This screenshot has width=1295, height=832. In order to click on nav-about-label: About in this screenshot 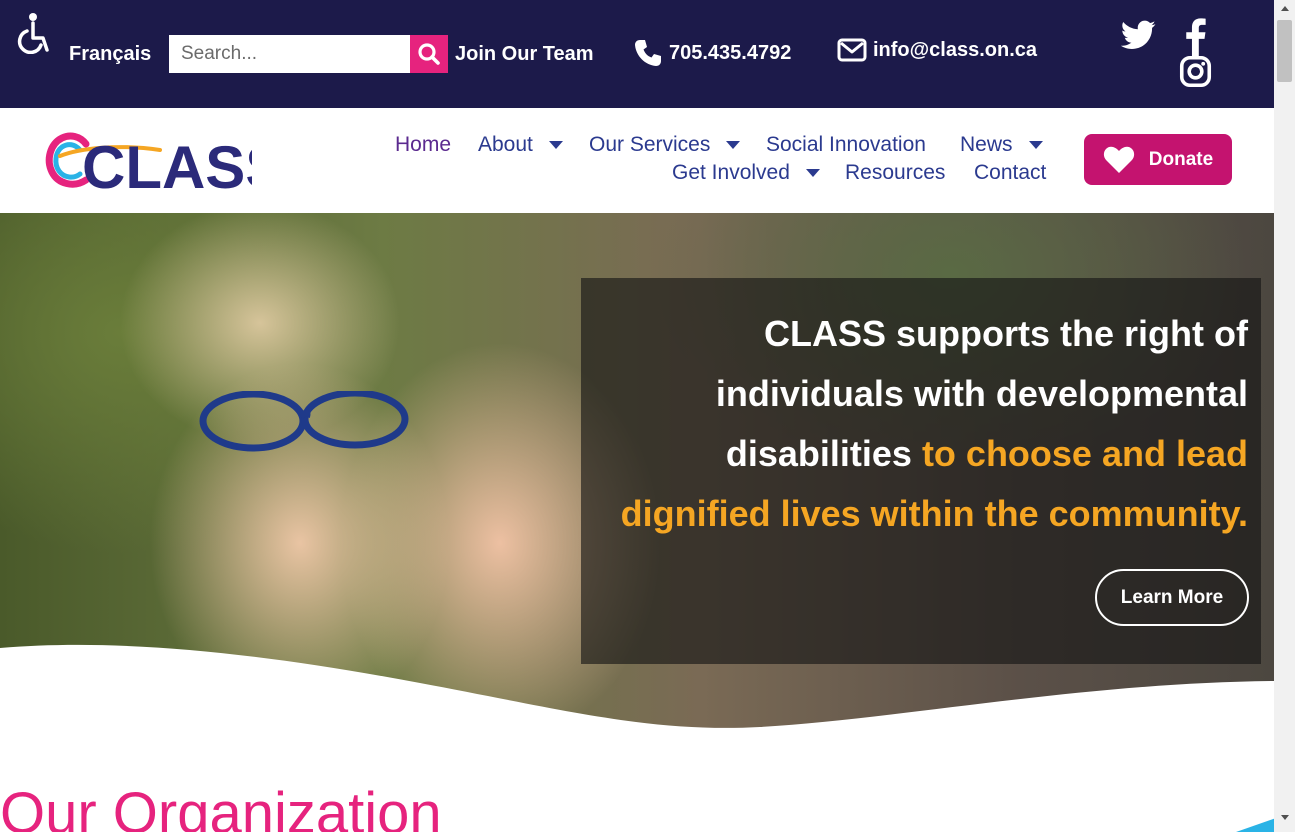, I will do `click(505, 144)`.